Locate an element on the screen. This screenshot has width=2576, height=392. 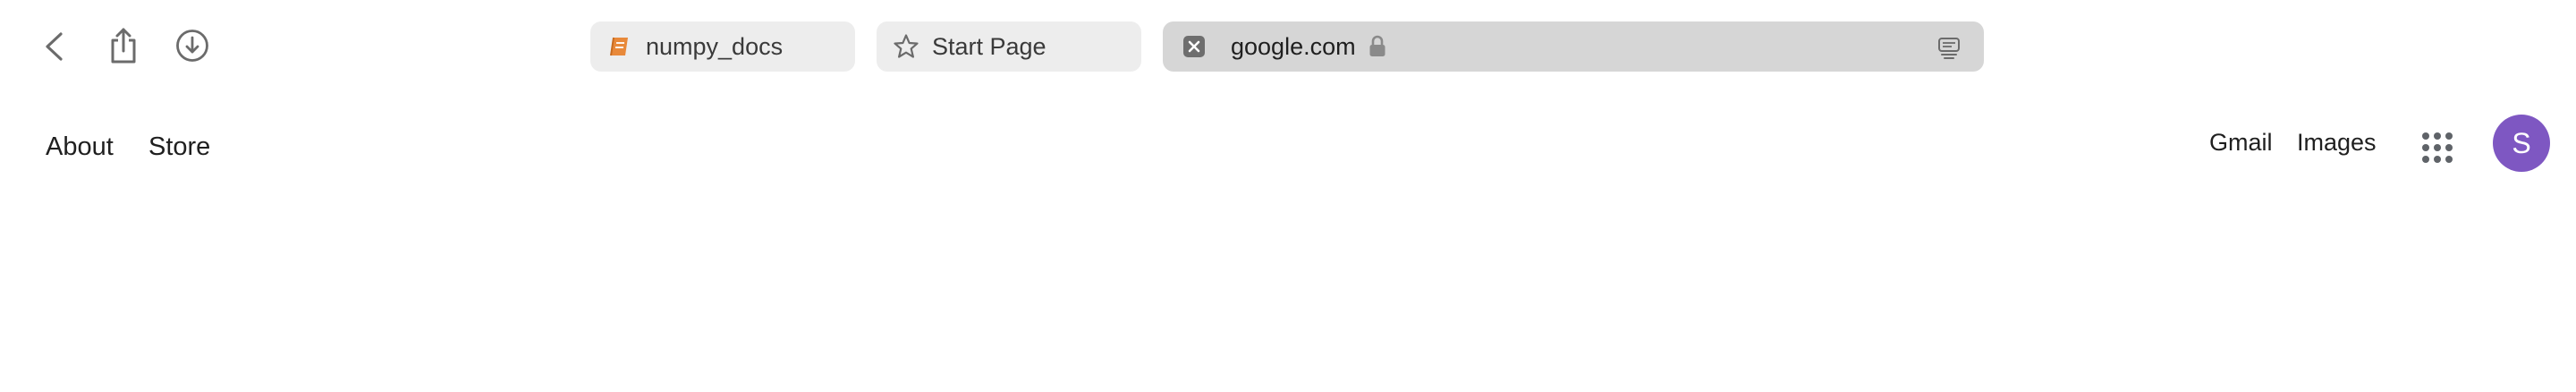
apps-grid-icon is located at coordinates (2437, 147).